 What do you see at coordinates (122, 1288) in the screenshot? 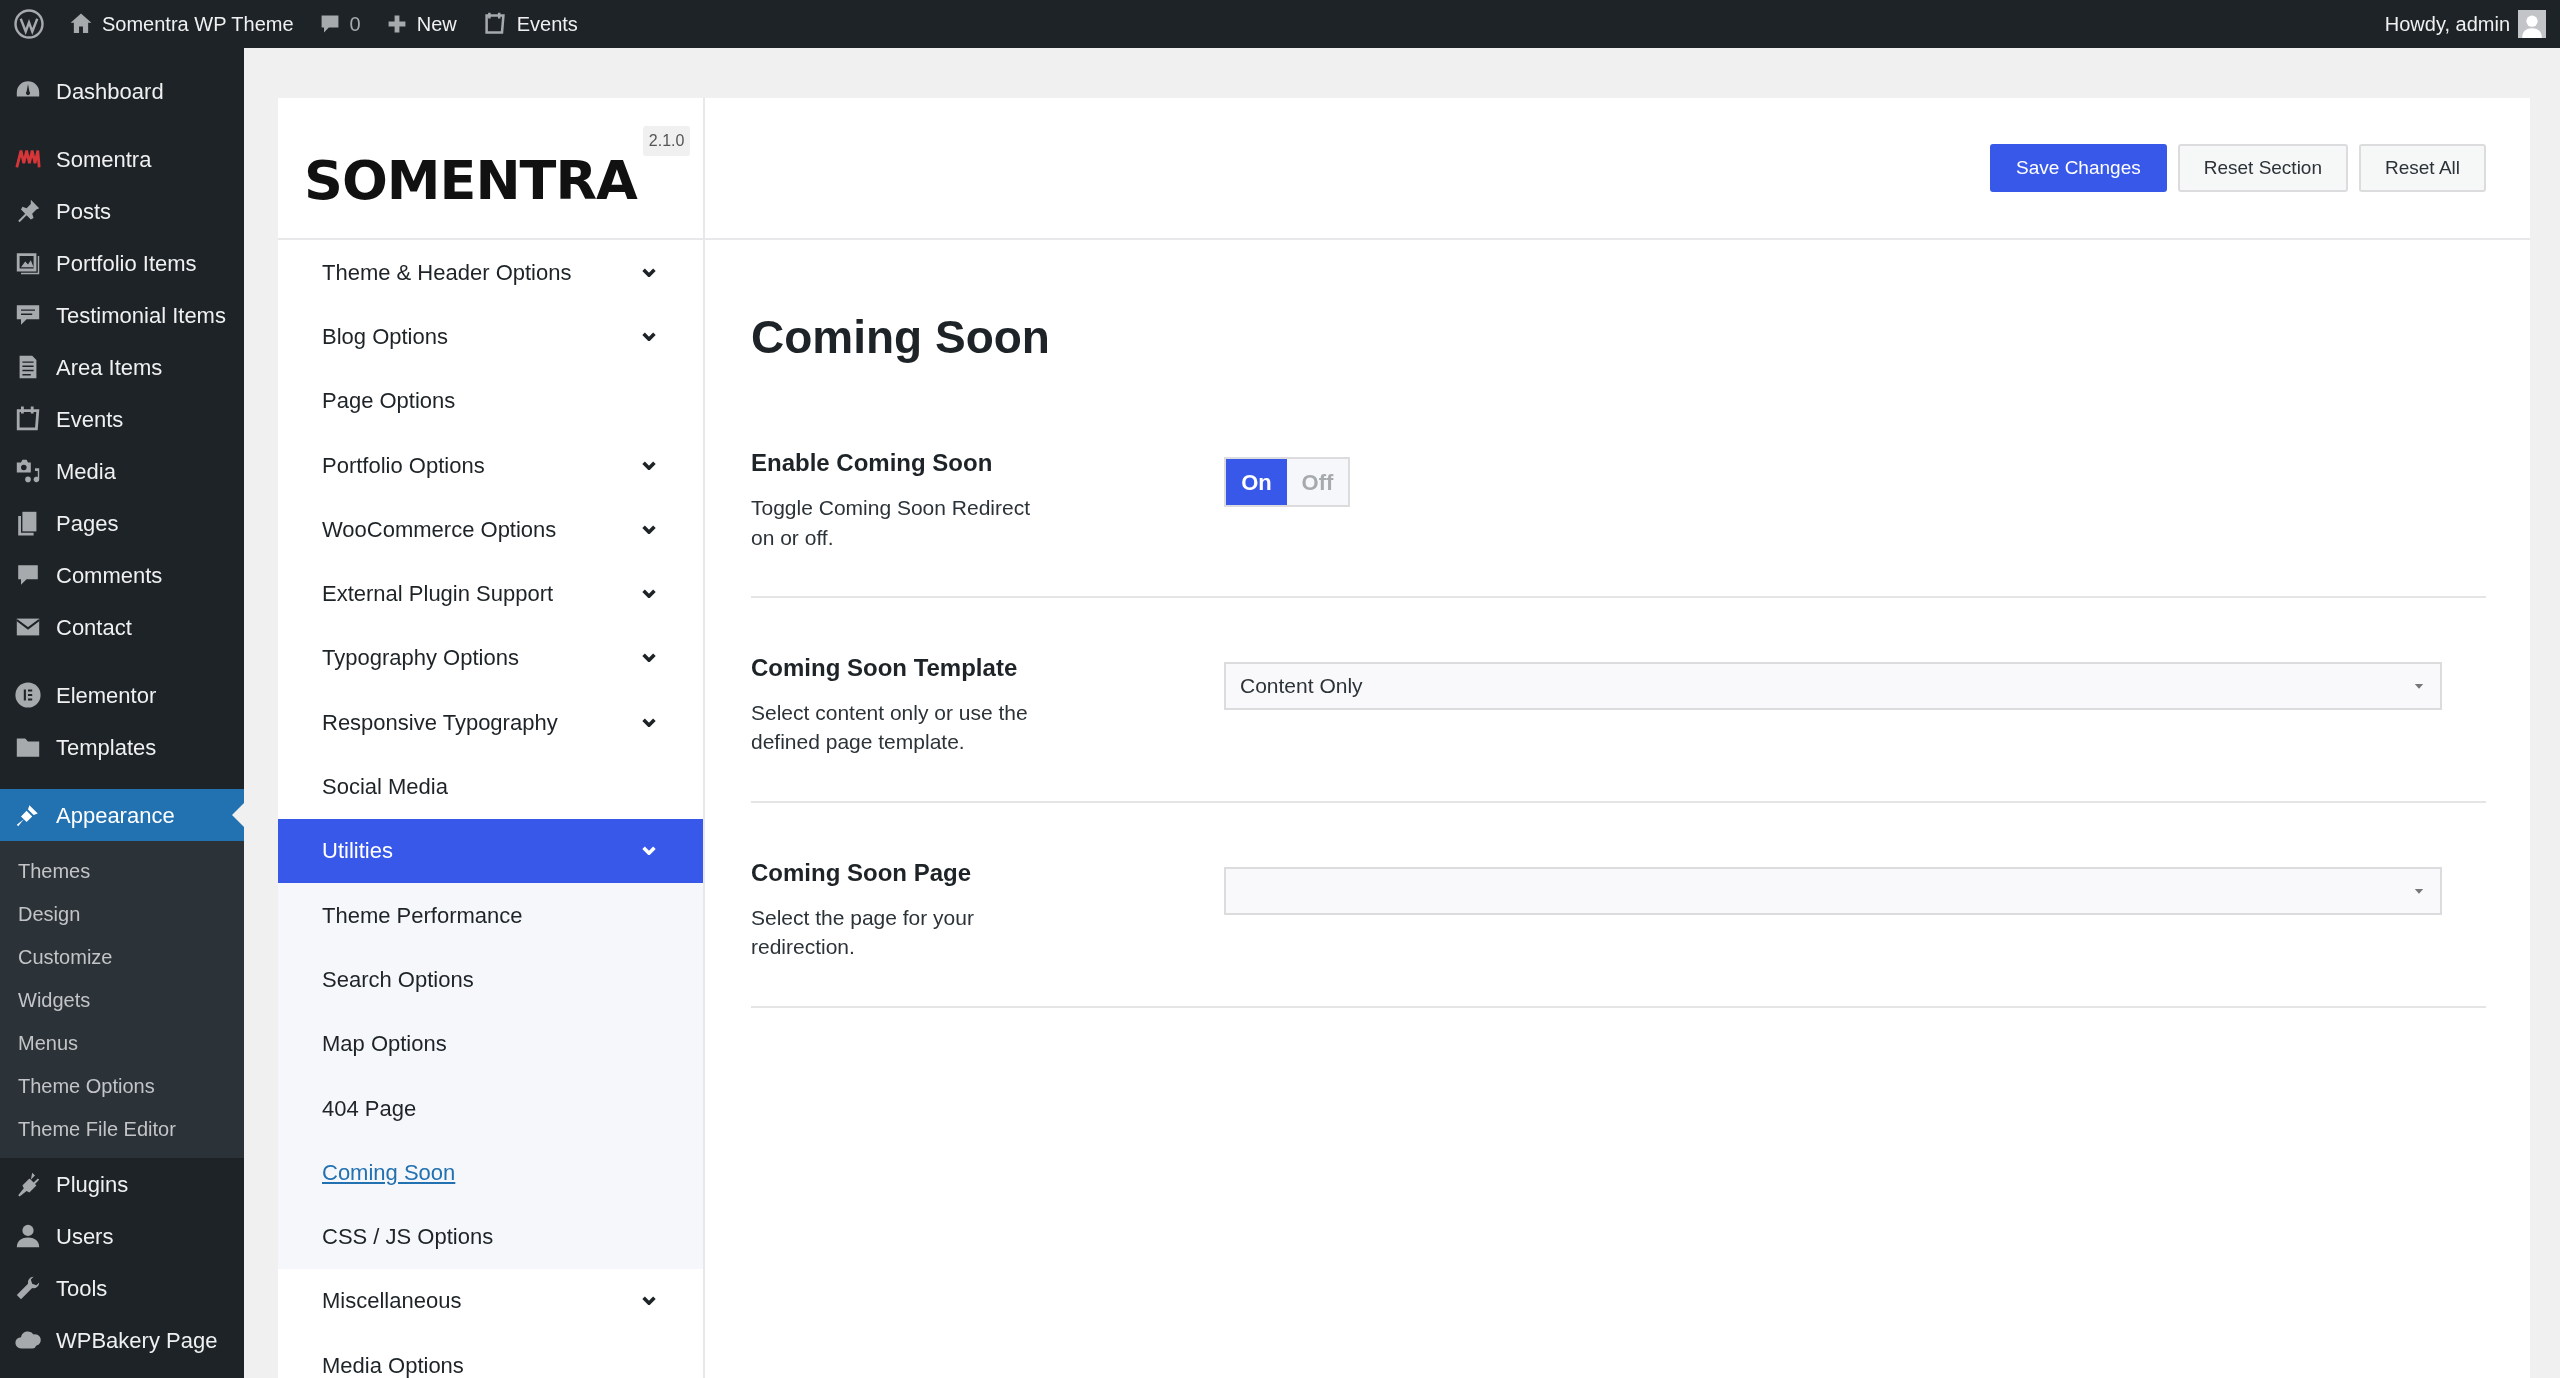
I see `sidebar-item: Tools` at bounding box center [122, 1288].